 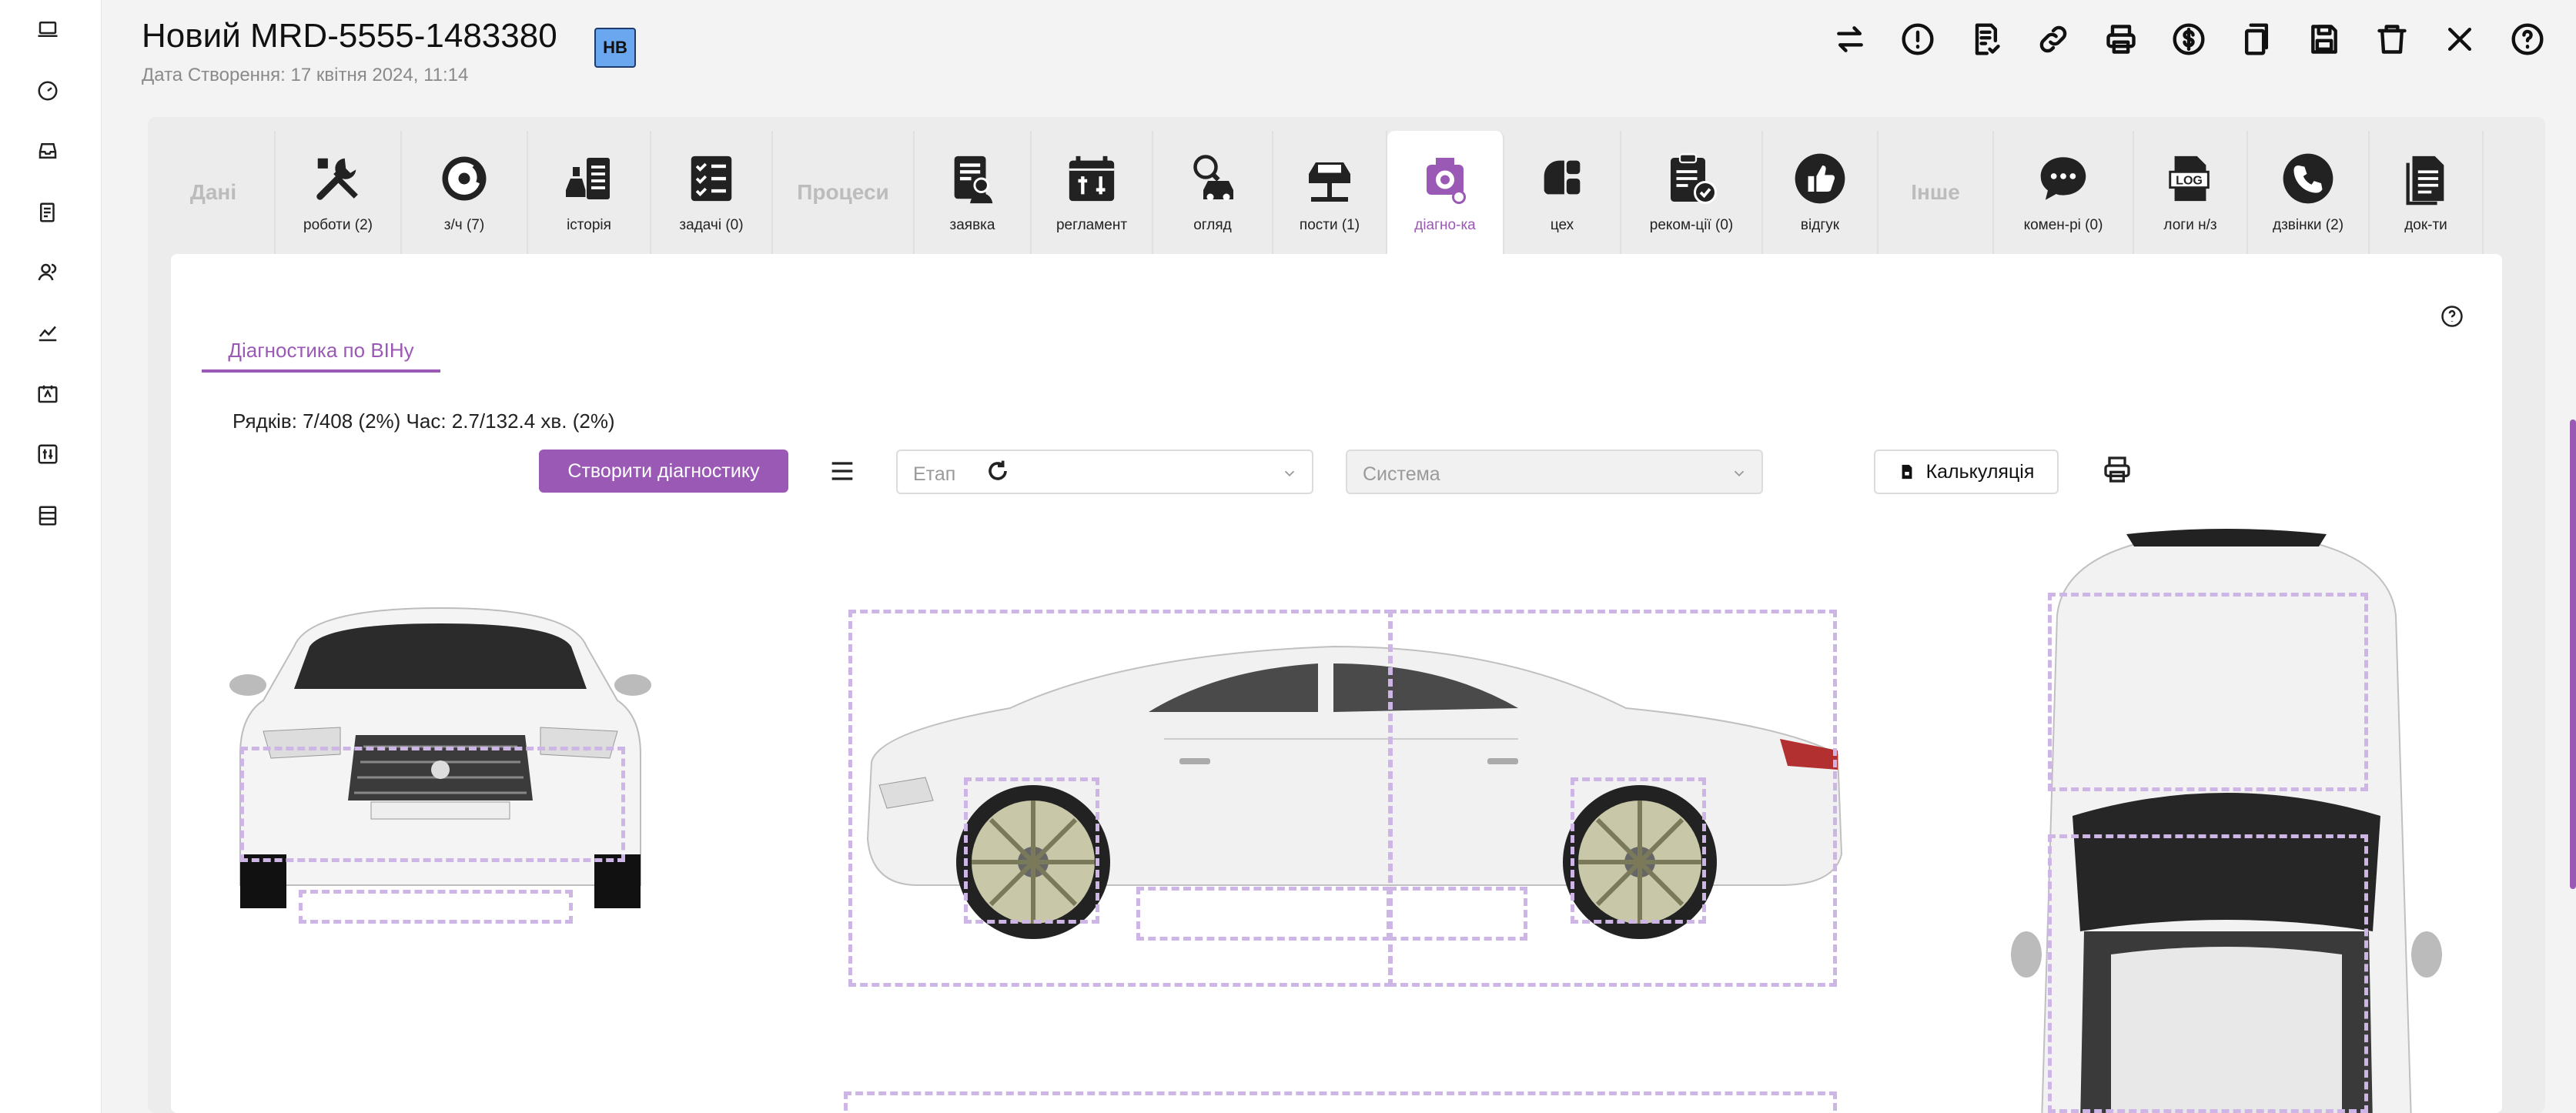 What do you see at coordinates (1918, 39) in the screenshot?
I see `alert-icon` at bounding box center [1918, 39].